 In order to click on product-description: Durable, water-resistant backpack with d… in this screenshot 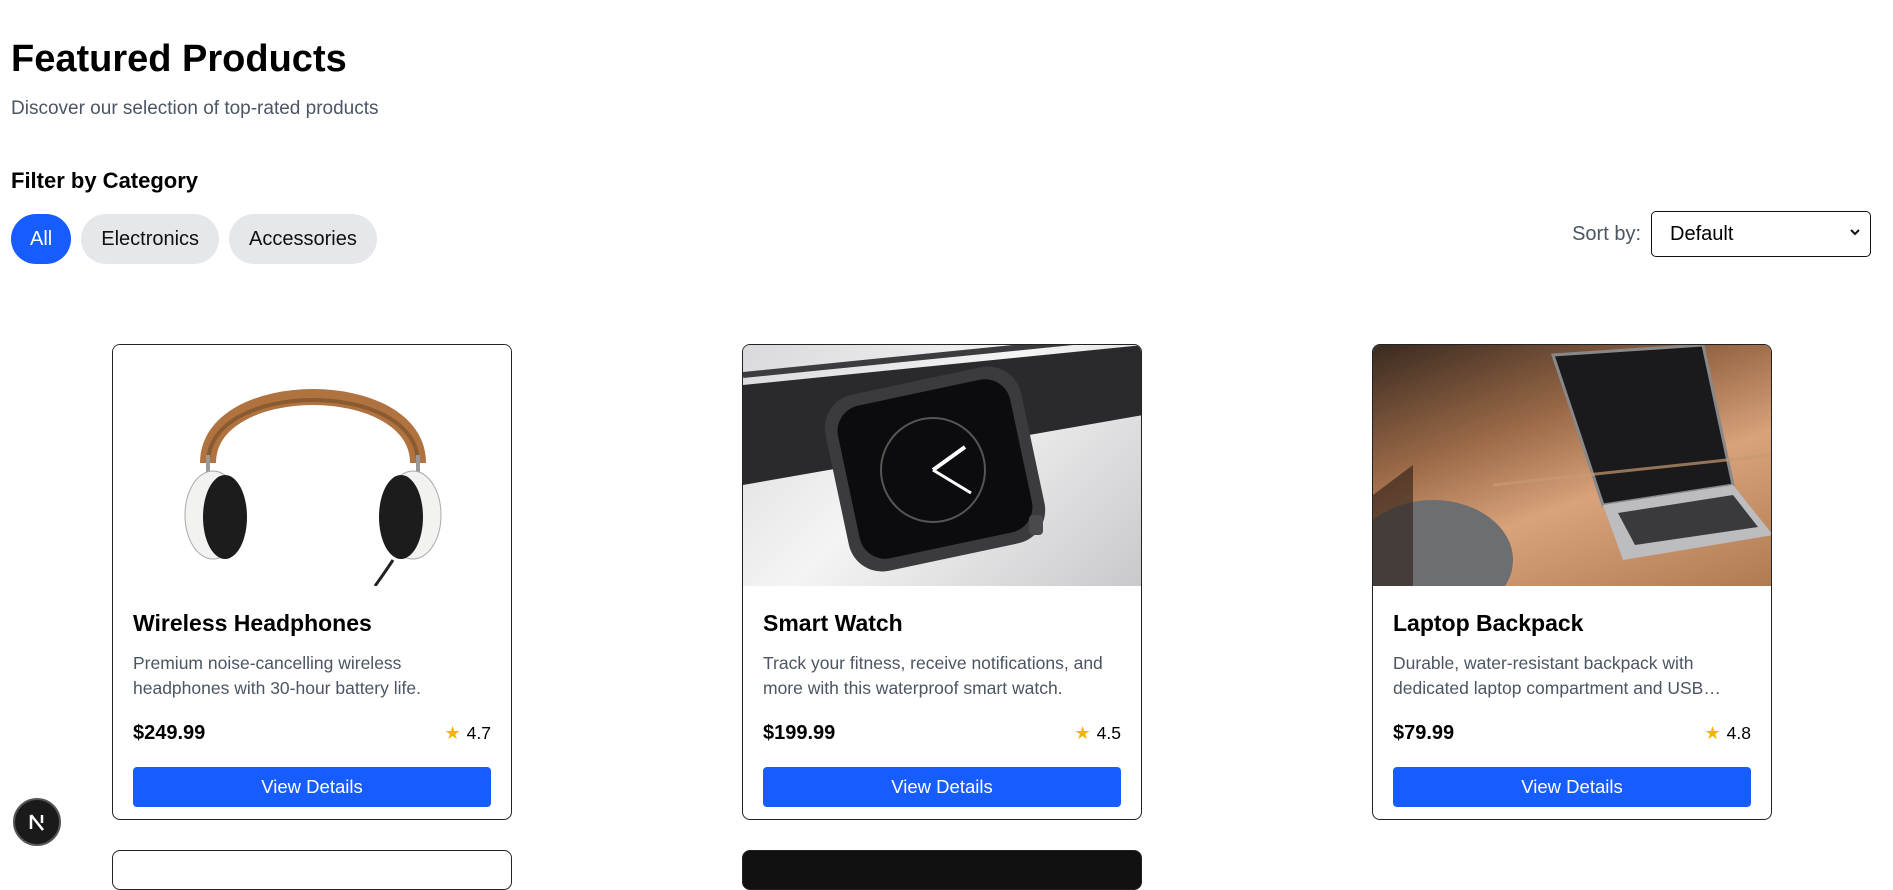, I will do `click(1557, 675)`.